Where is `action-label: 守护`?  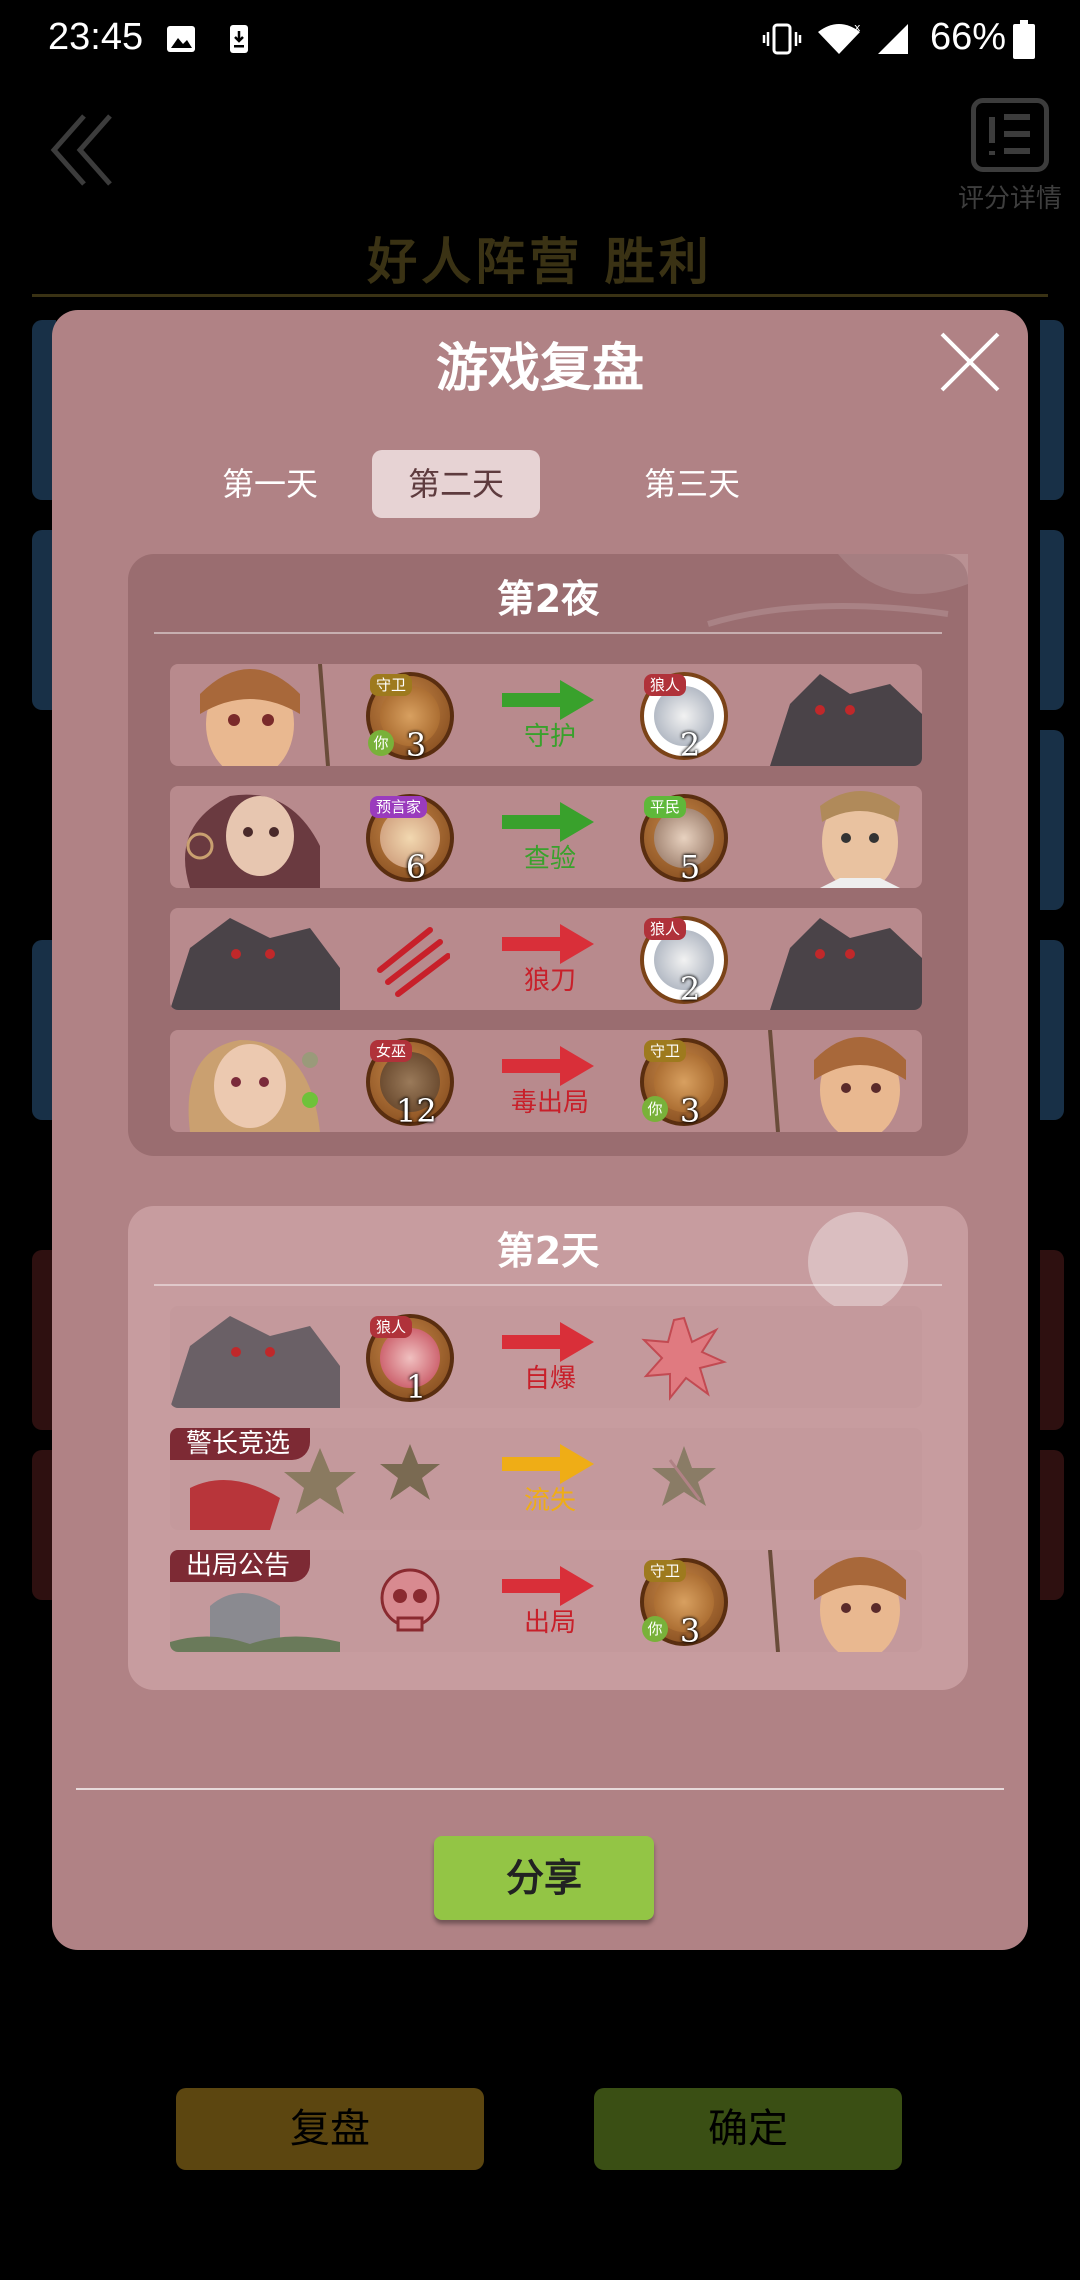
action-label: 守护 is located at coordinates (549, 737).